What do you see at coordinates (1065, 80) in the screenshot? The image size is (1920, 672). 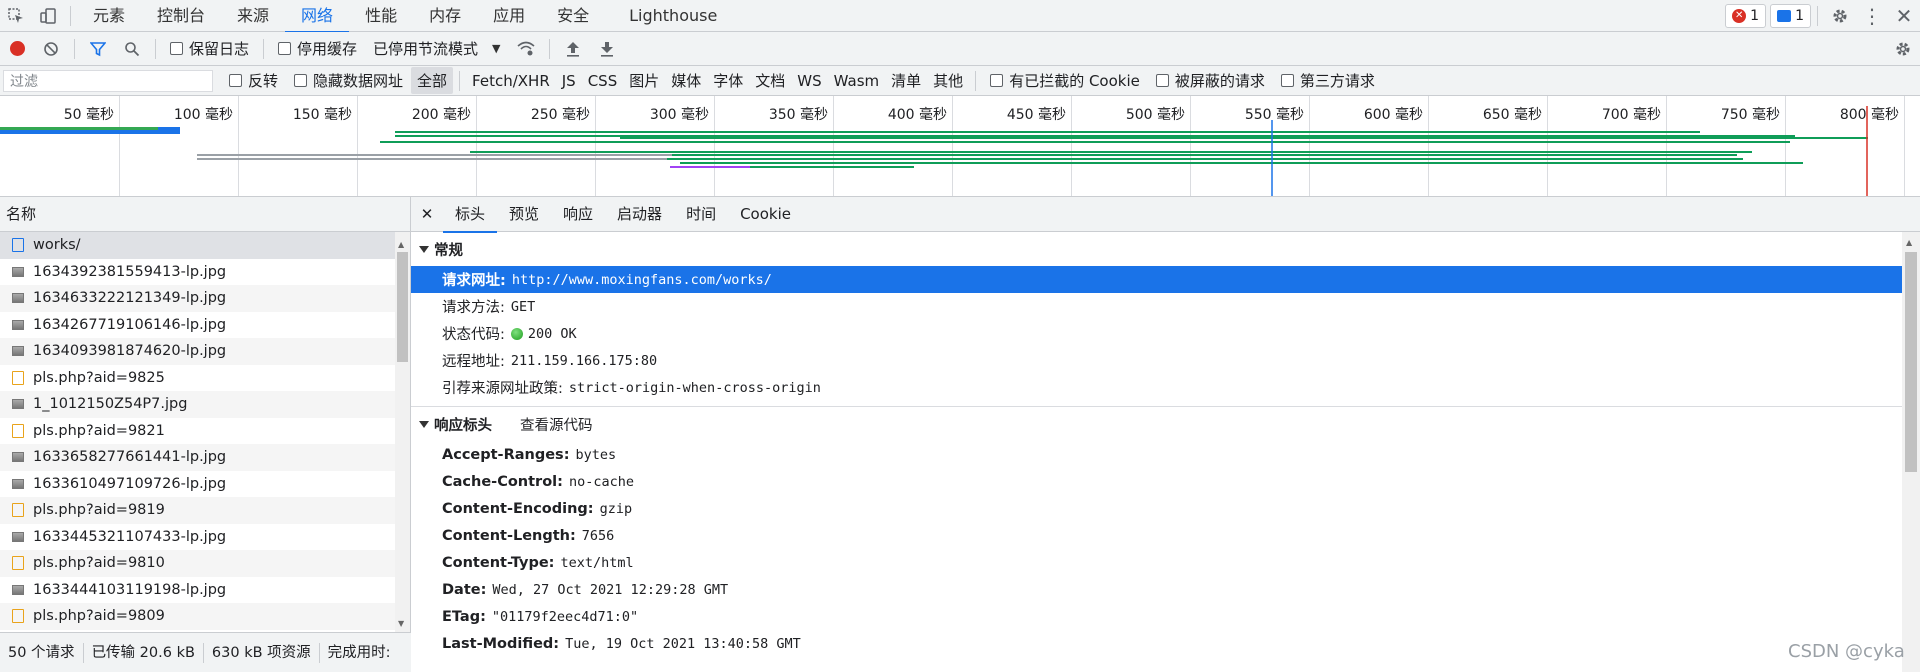 I see `blocked-cookies-checkbox: 有已拦截的 Cookie` at bounding box center [1065, 80].